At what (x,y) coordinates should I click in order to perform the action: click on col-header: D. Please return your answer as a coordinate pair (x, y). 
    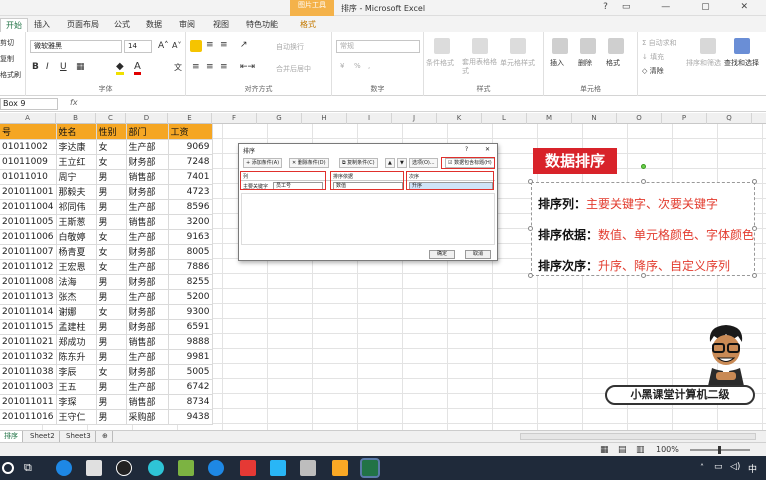
    Looking at the image, I should click on (147, 118).